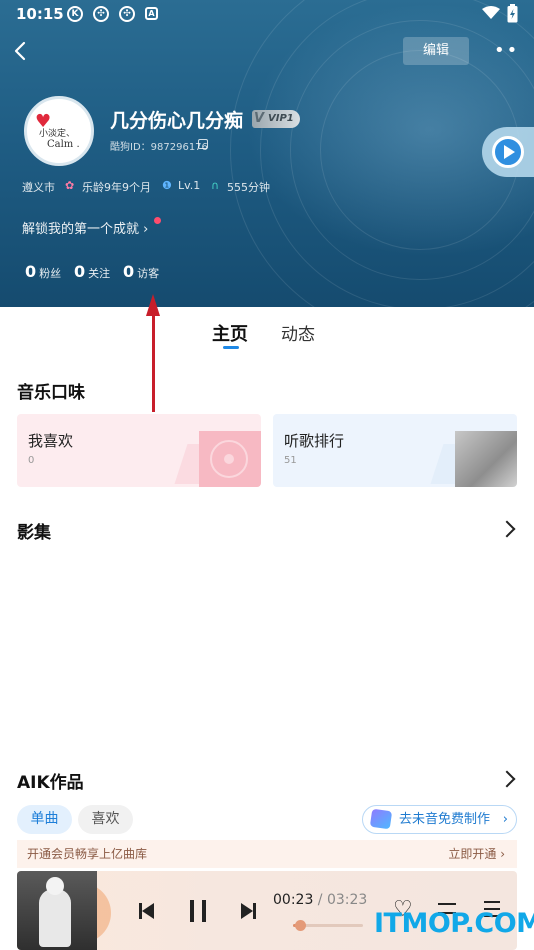  What do you see at coordinates (512, 13) in the screenshot?
I see `battery-icon` at bounding box center [512, 13].